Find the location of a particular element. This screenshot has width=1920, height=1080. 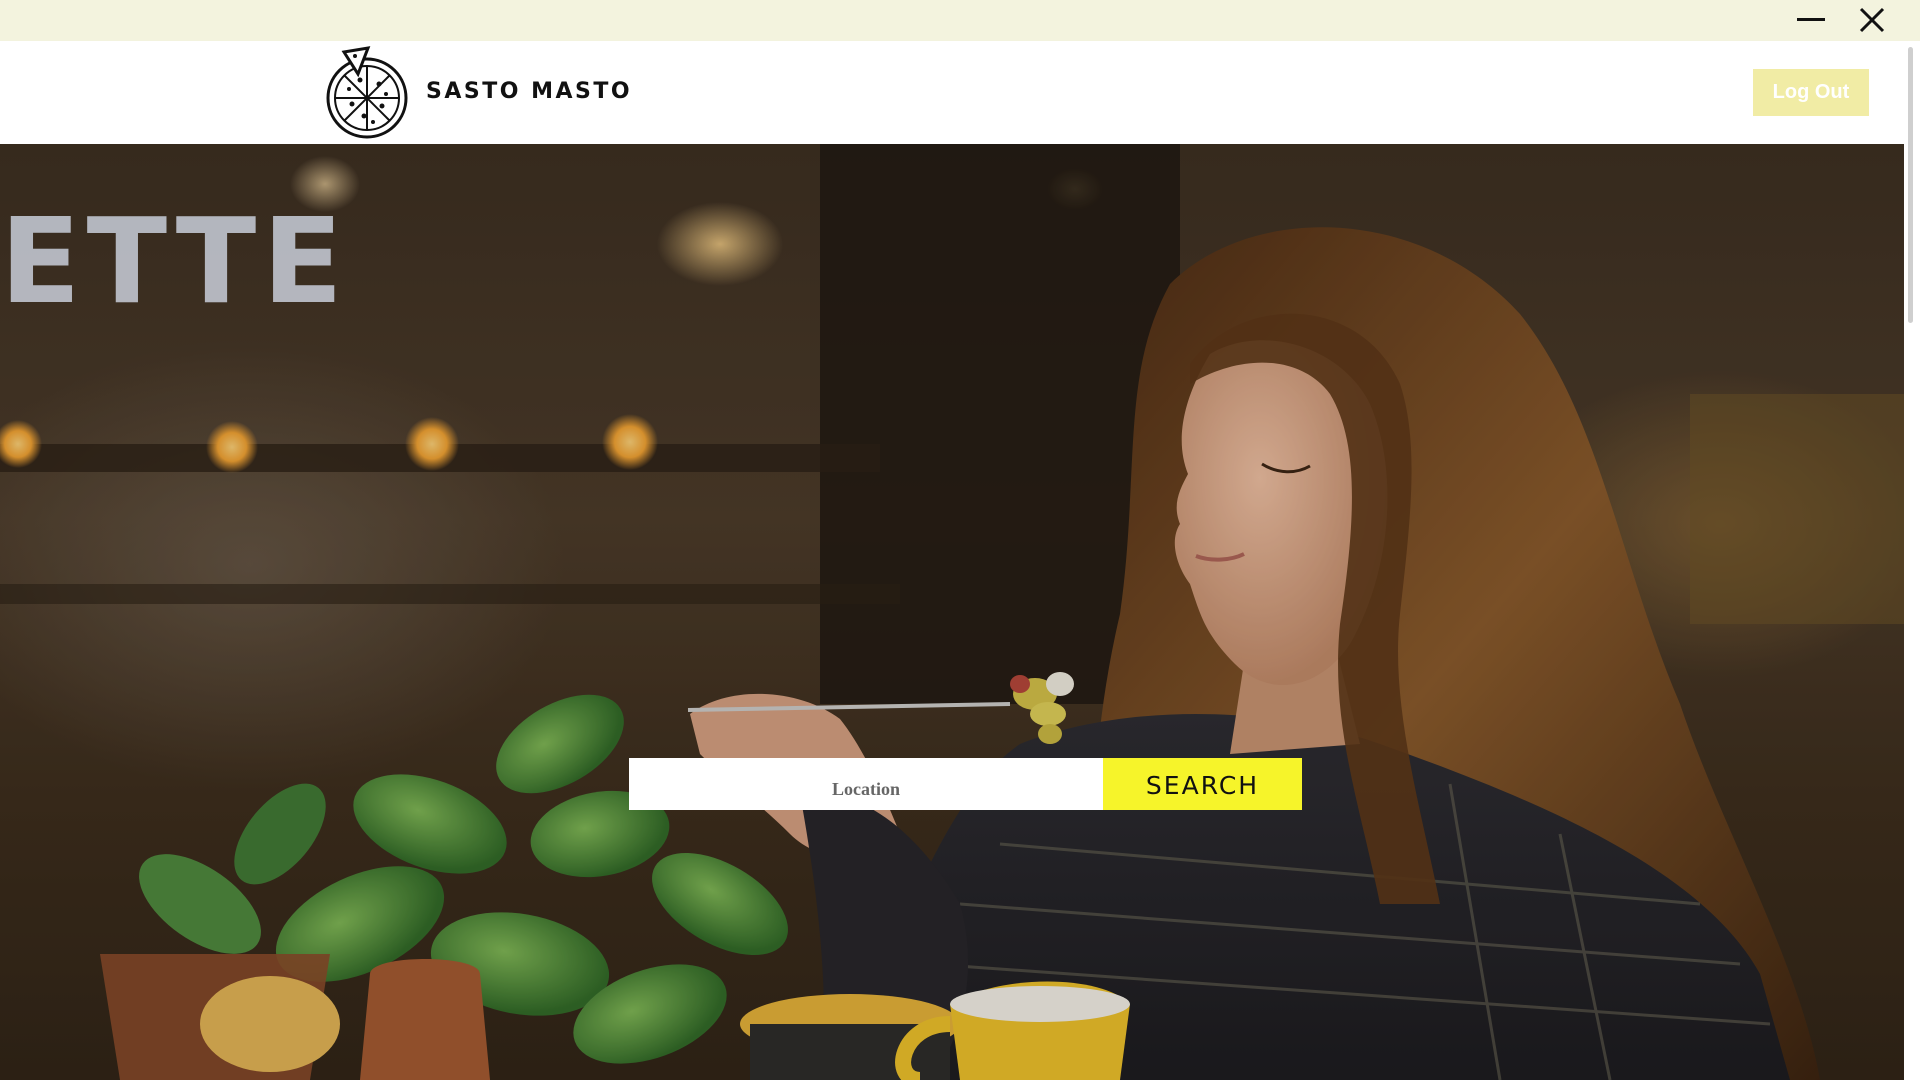

window-titlebar is located at coordinates (960, 20).